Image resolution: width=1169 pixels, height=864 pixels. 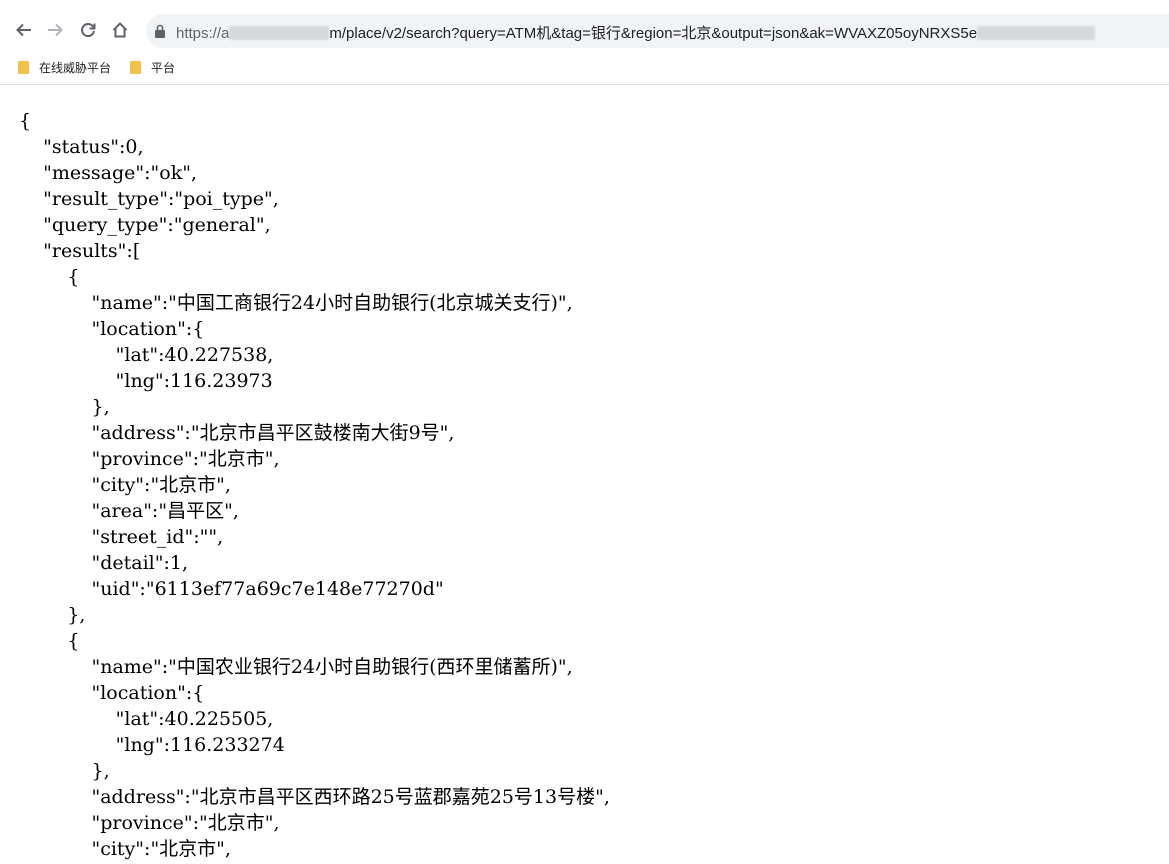 I want to click on reload-icon, so click(x=88, y=30).